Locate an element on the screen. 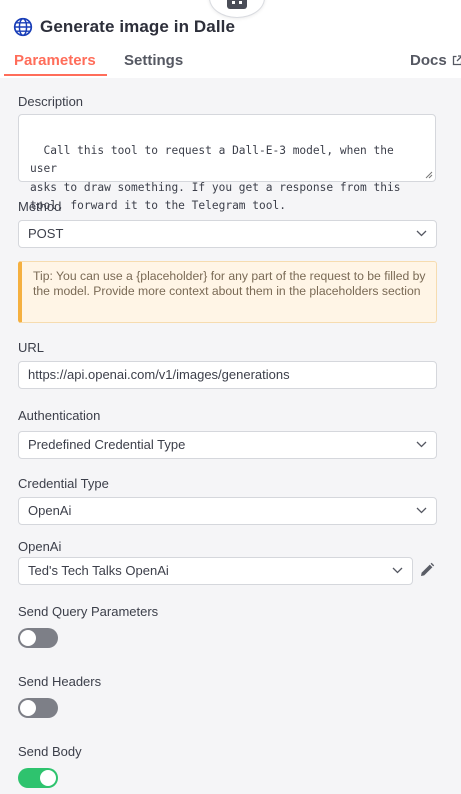  method-label: Method is located at coordinates (40, 206).